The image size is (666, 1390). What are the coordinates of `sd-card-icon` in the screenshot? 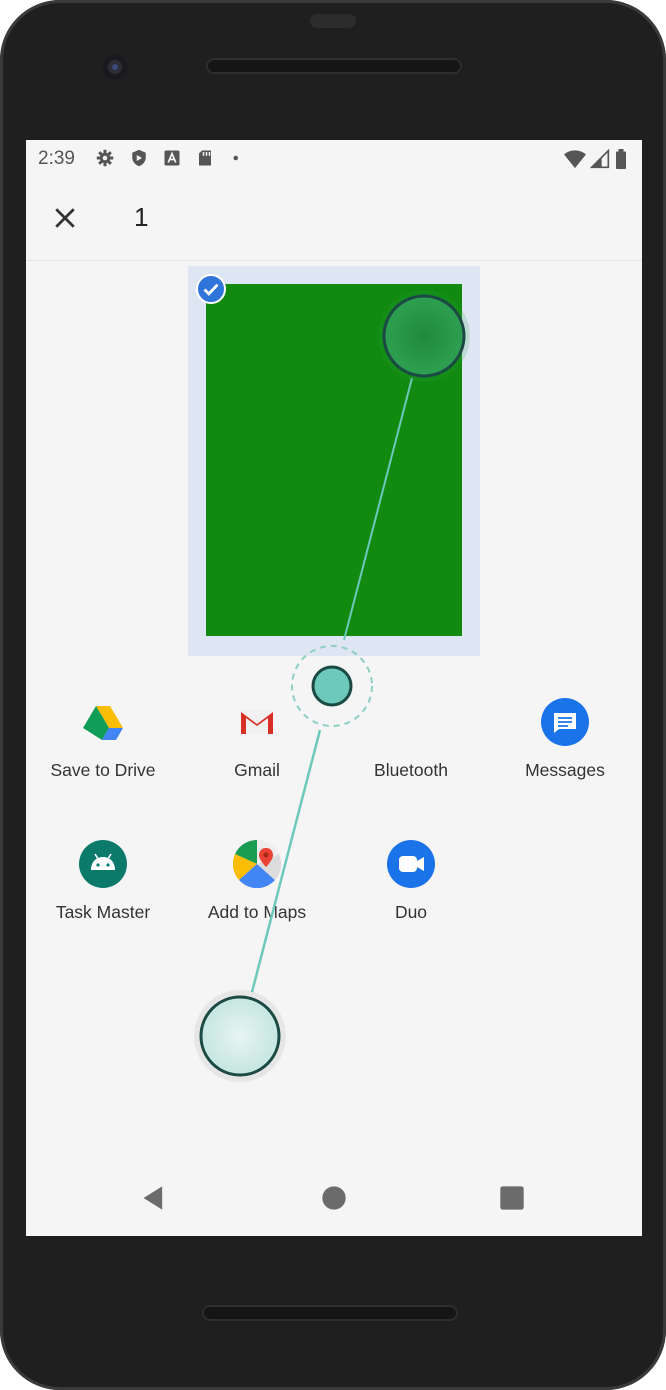 It's located at (205, 158).